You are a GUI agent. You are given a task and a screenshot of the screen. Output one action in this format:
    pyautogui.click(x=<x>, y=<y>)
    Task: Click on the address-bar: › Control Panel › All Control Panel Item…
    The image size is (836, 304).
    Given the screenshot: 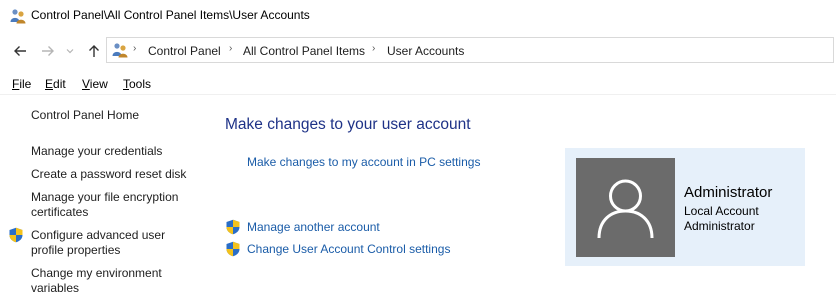 What is the action you would take?
    pyautogui.click(x=470, y=50)
    